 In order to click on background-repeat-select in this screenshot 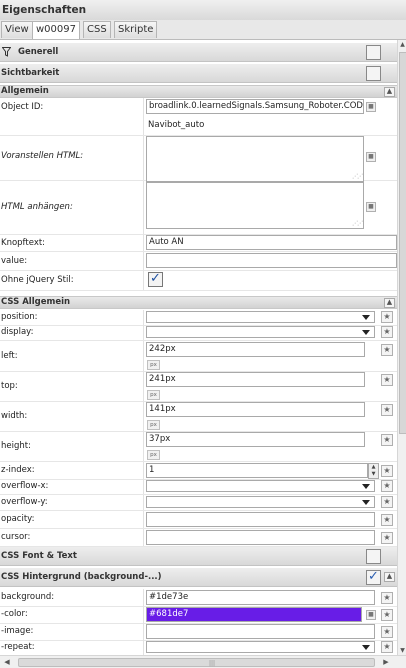, I will do `click(260, 647)`.